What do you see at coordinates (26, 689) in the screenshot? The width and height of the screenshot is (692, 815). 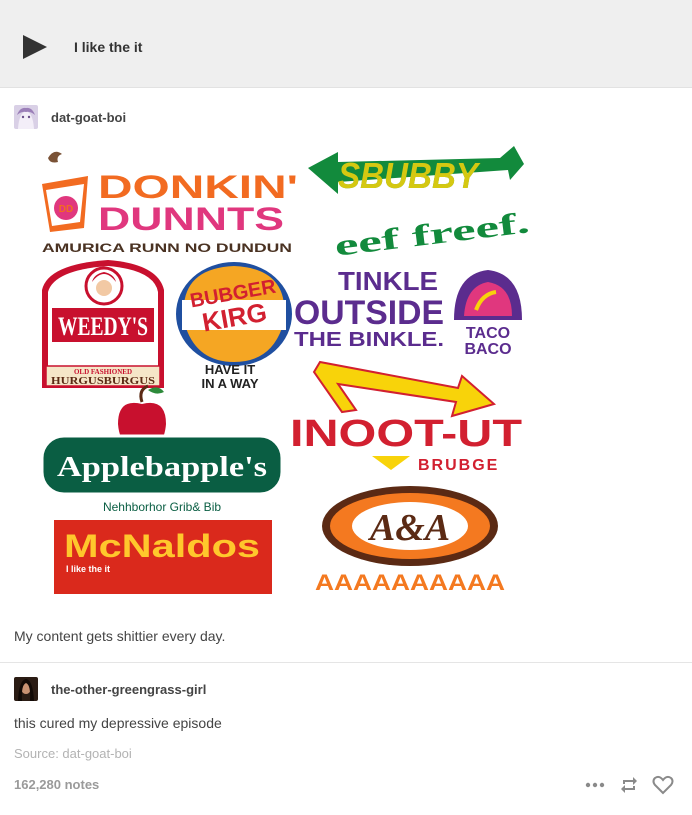 I see `reblog-avatar` at bounding box center [26, 689].